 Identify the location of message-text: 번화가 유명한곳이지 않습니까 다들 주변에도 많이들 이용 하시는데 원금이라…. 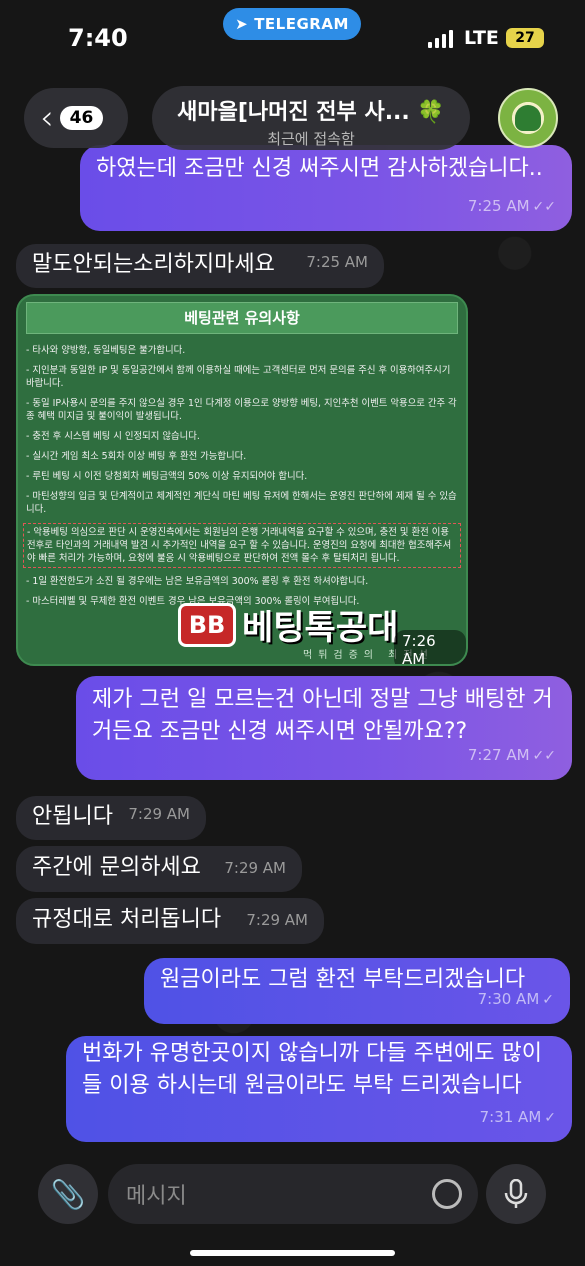
(312, 1069).